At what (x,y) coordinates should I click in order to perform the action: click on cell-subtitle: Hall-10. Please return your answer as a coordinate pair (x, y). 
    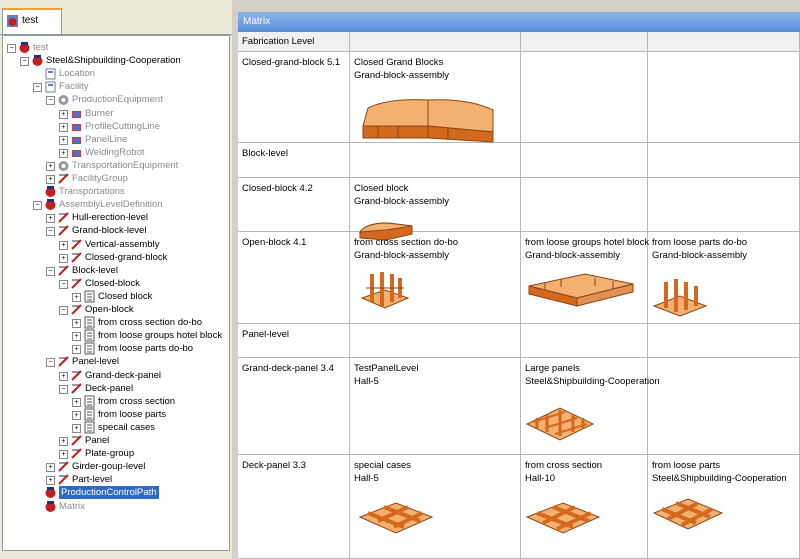
    Looking at the image, I should click on (540, 478).